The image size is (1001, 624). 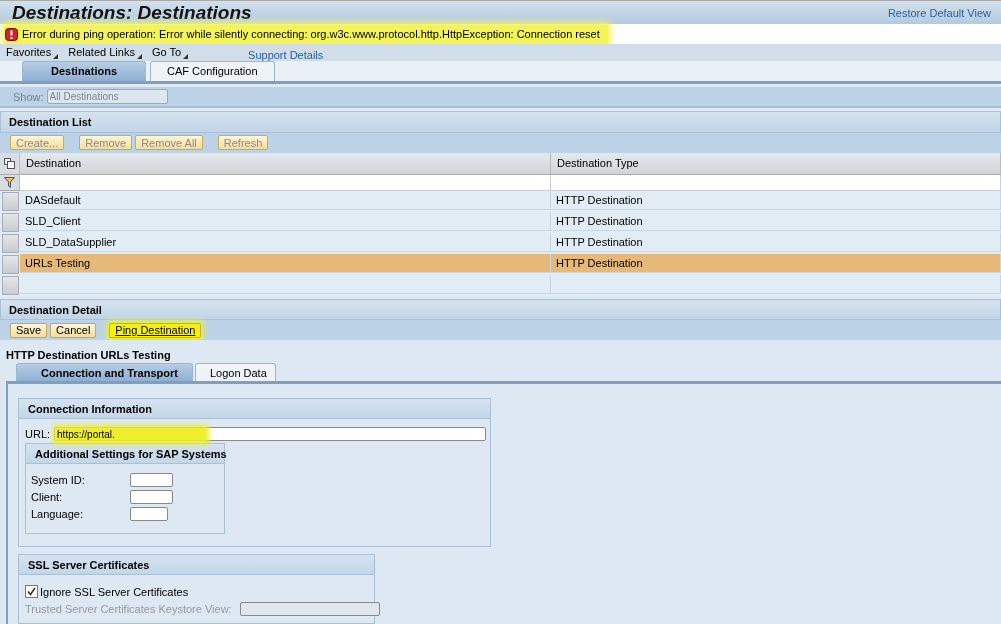 I want to click on toolbar-button: Save, so click(x=29, y=330).